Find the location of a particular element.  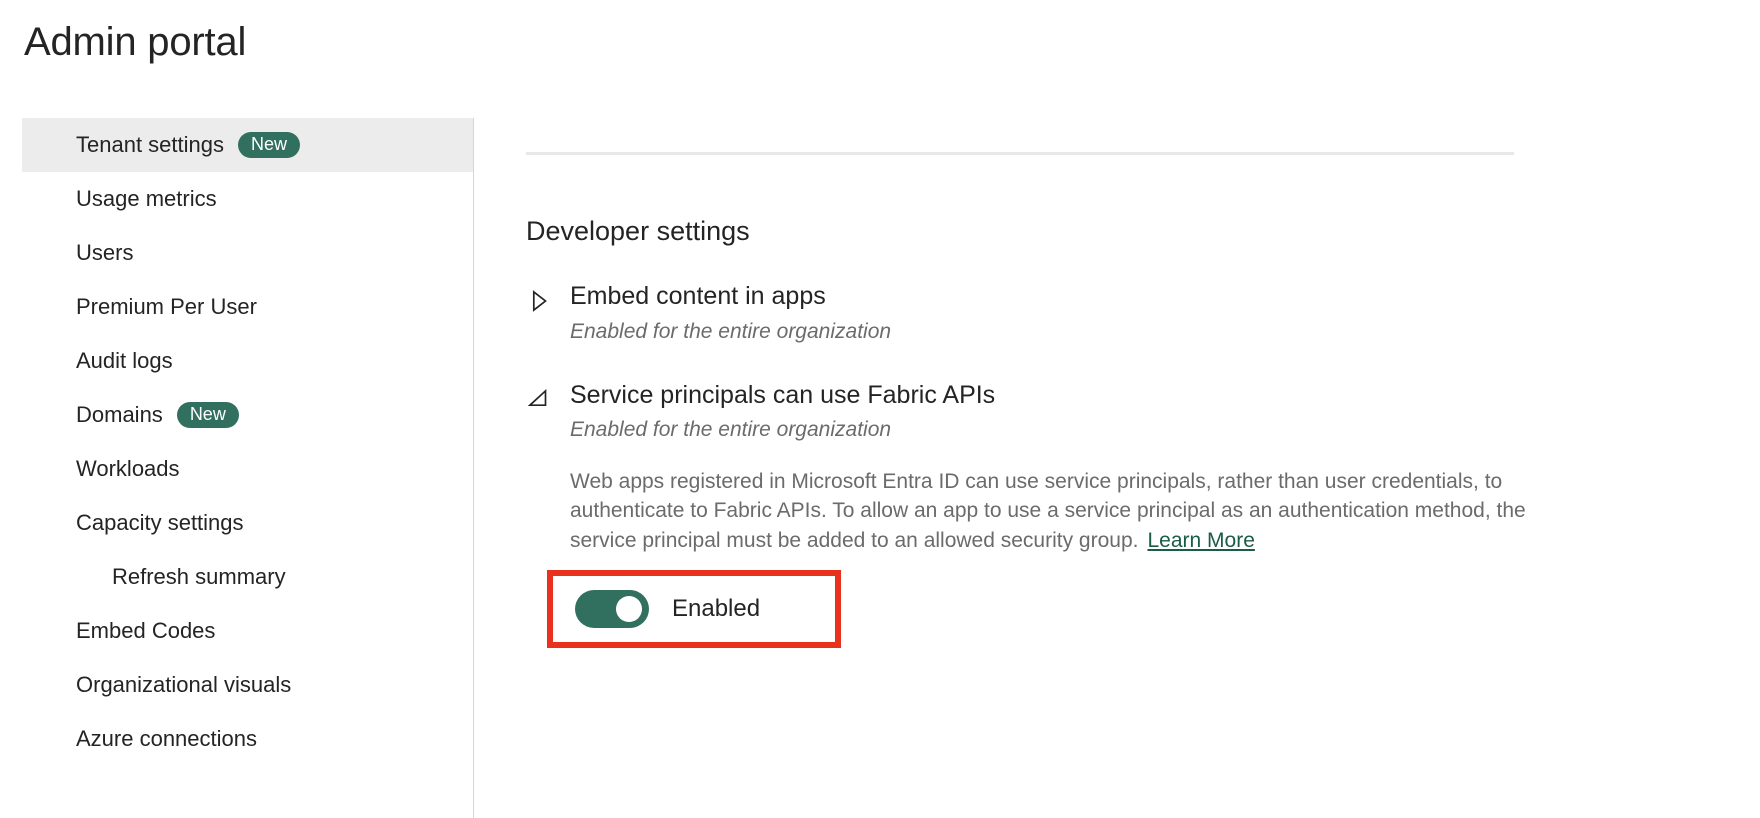

sidebar-item-label: Workloads is located at coordinates (128, 468).